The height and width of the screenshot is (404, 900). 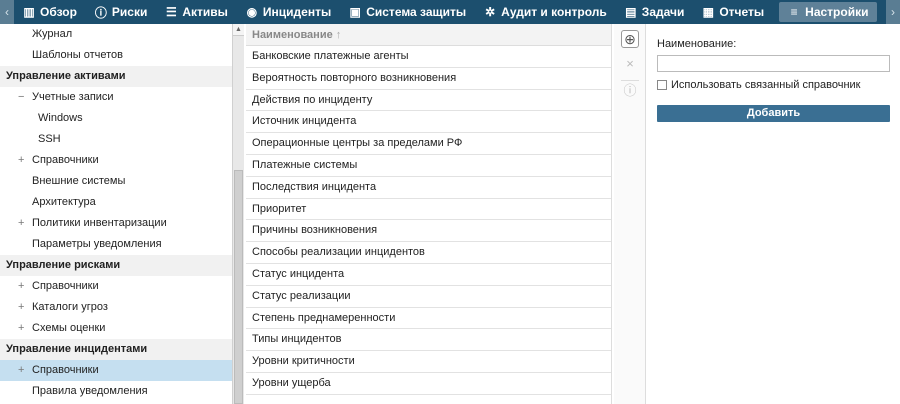 What do you see at coordinates (79, 181) in the screenshot?
I see `sidebar-item-label: Внешние системы` at bounding box center [79, 181].